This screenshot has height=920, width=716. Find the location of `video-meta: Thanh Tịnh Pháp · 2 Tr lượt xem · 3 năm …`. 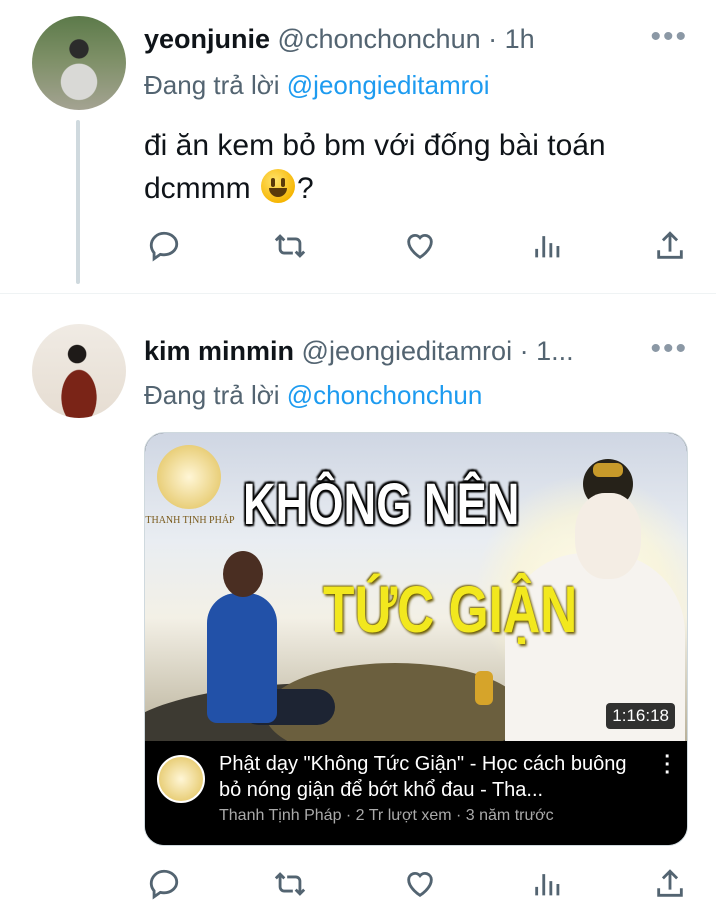

video-meta: Thanh Tịnh Pháp · 2 Tr lượt xem · 3 năm … is located at coordinates (386, 815).